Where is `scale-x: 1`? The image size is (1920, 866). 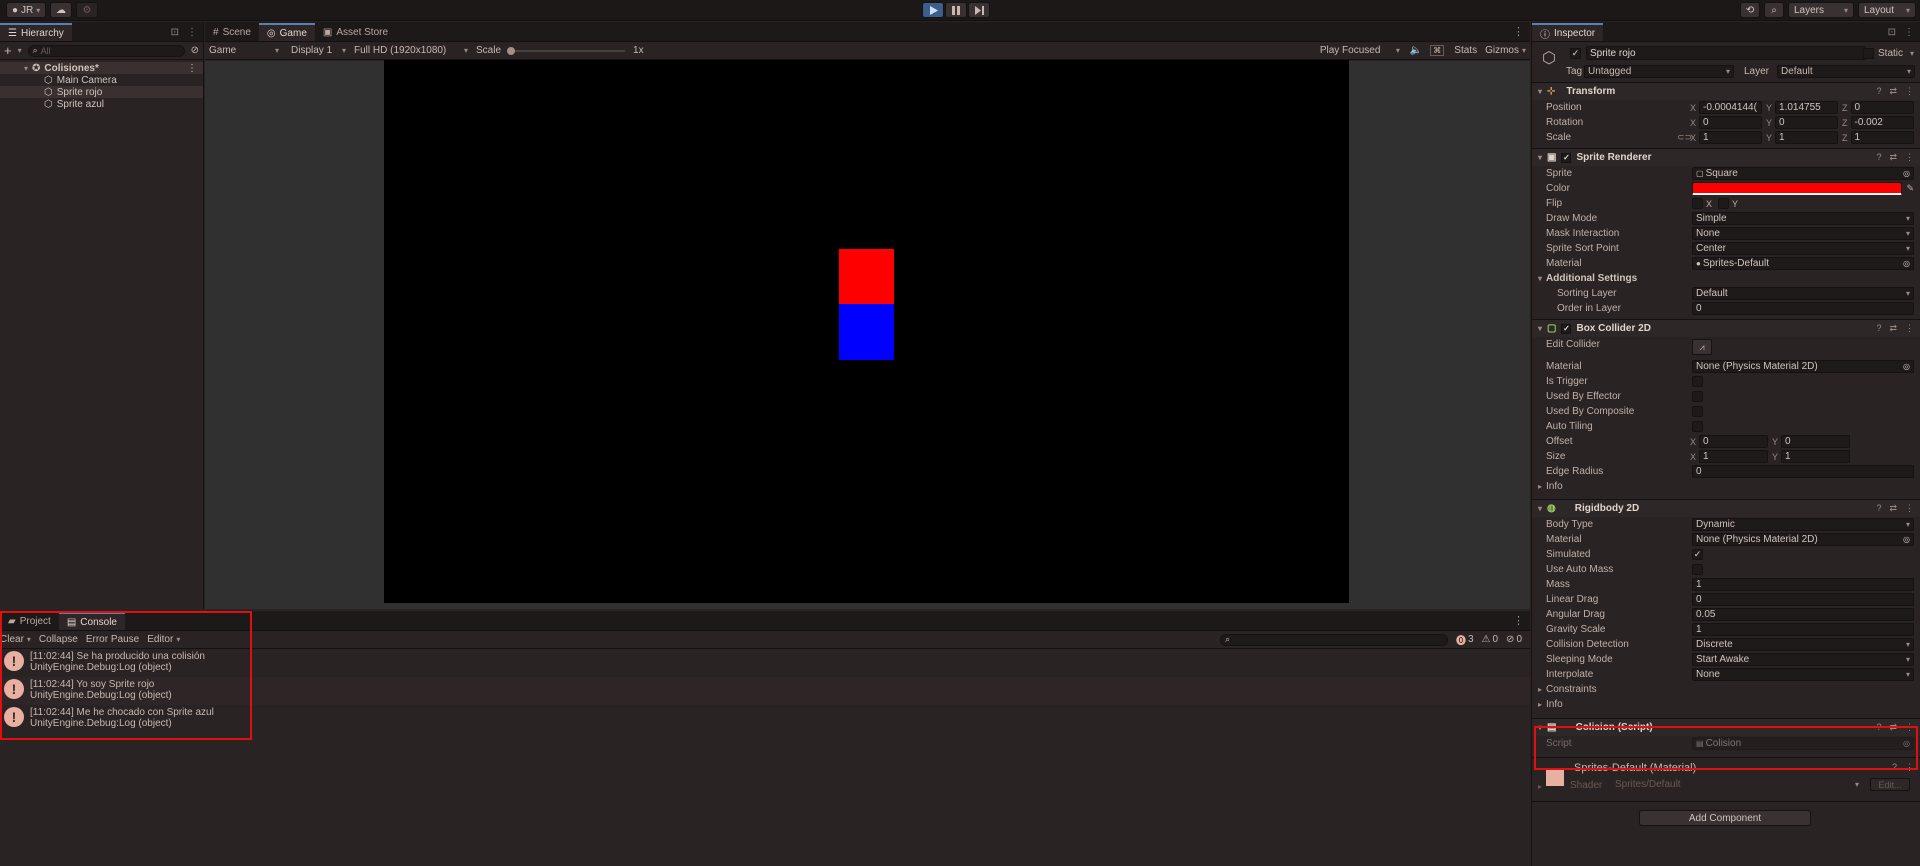 scale-x: 1 is located at coordinates (1730, 137).